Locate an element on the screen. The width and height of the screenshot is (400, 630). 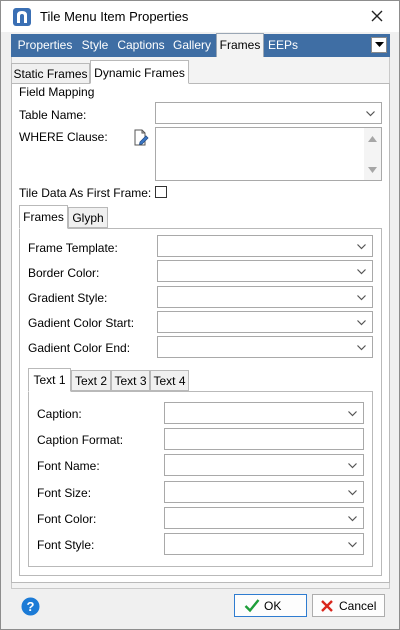
app-icon is located at coordinates (22, 17).